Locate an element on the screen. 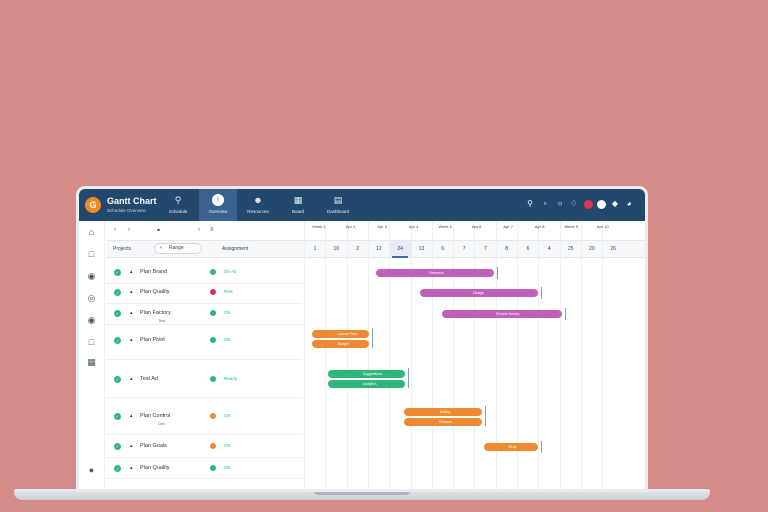  bolt-icon: ◉ is located at coordinates (91, 276).